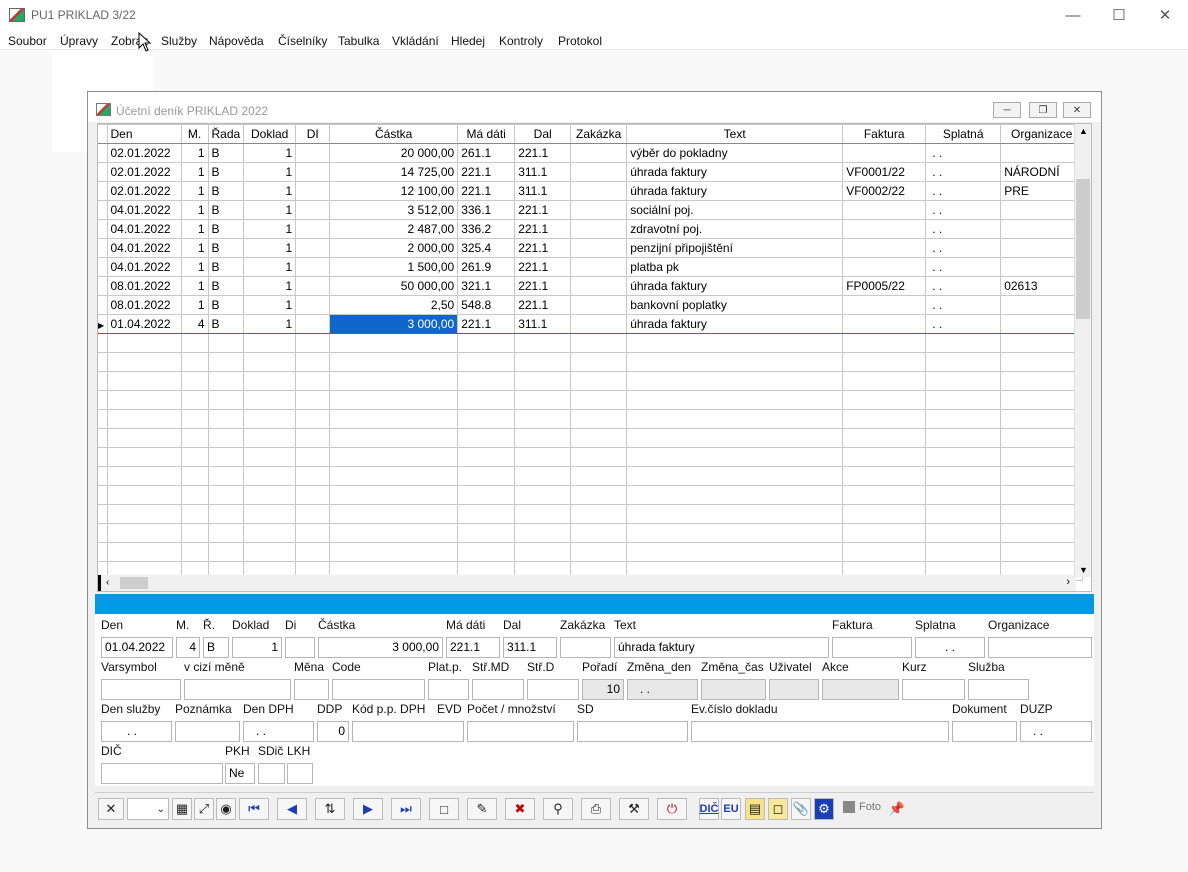 The height and width of the screenshot is (872, 1188). Describe the element at coordinates (1083, 131) in the screenshot. I see `scroll-up-icon: ▲` at that location.